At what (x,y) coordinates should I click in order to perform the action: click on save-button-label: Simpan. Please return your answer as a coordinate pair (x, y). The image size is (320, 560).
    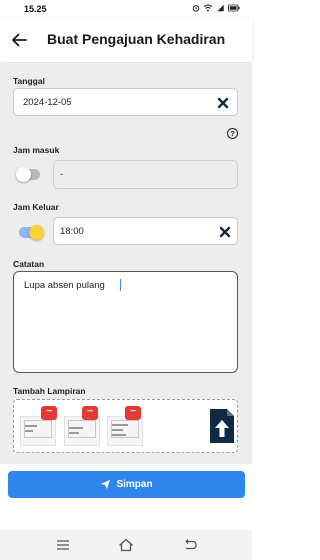
    Looking at the image, I should click on (134, 484).